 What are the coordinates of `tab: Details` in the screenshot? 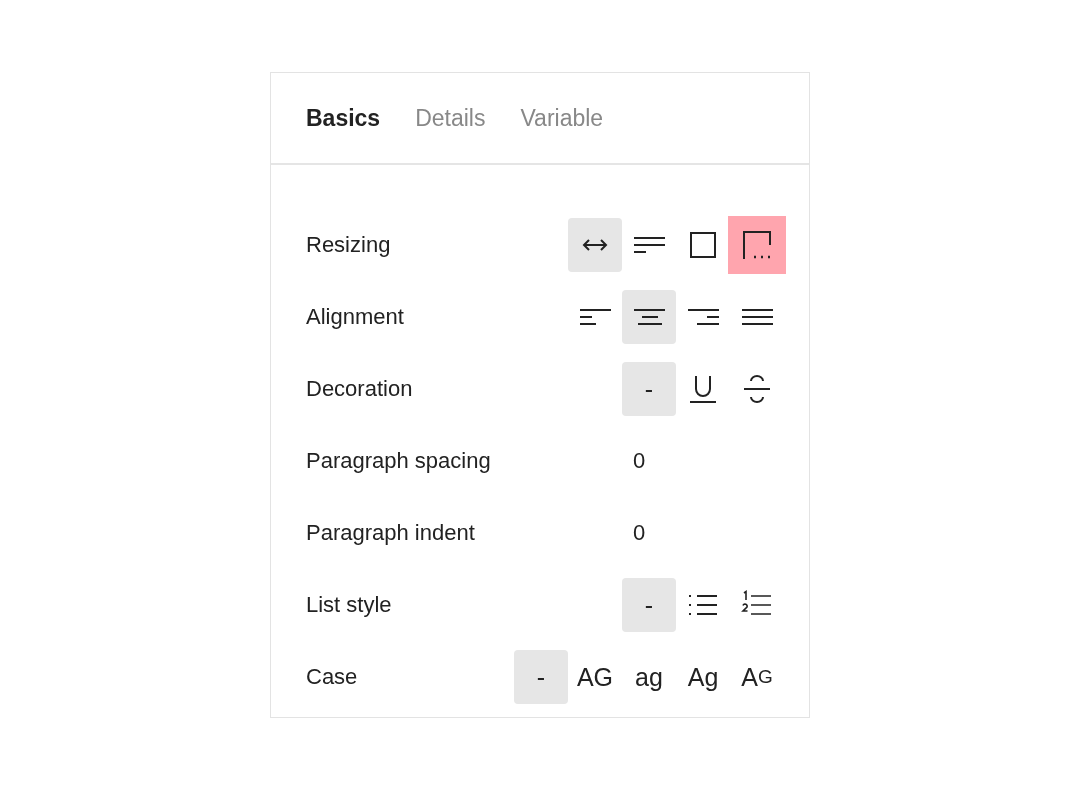 It's located at (450, 118).